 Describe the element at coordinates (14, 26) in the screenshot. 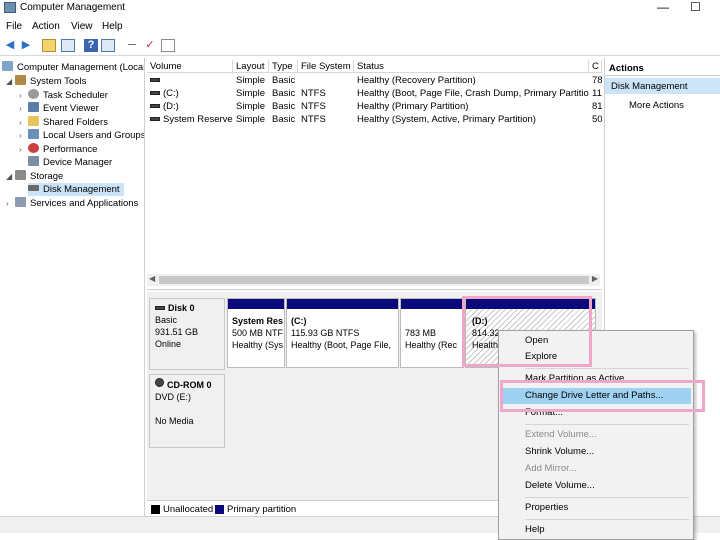

I see `menu-file: File` at that location.